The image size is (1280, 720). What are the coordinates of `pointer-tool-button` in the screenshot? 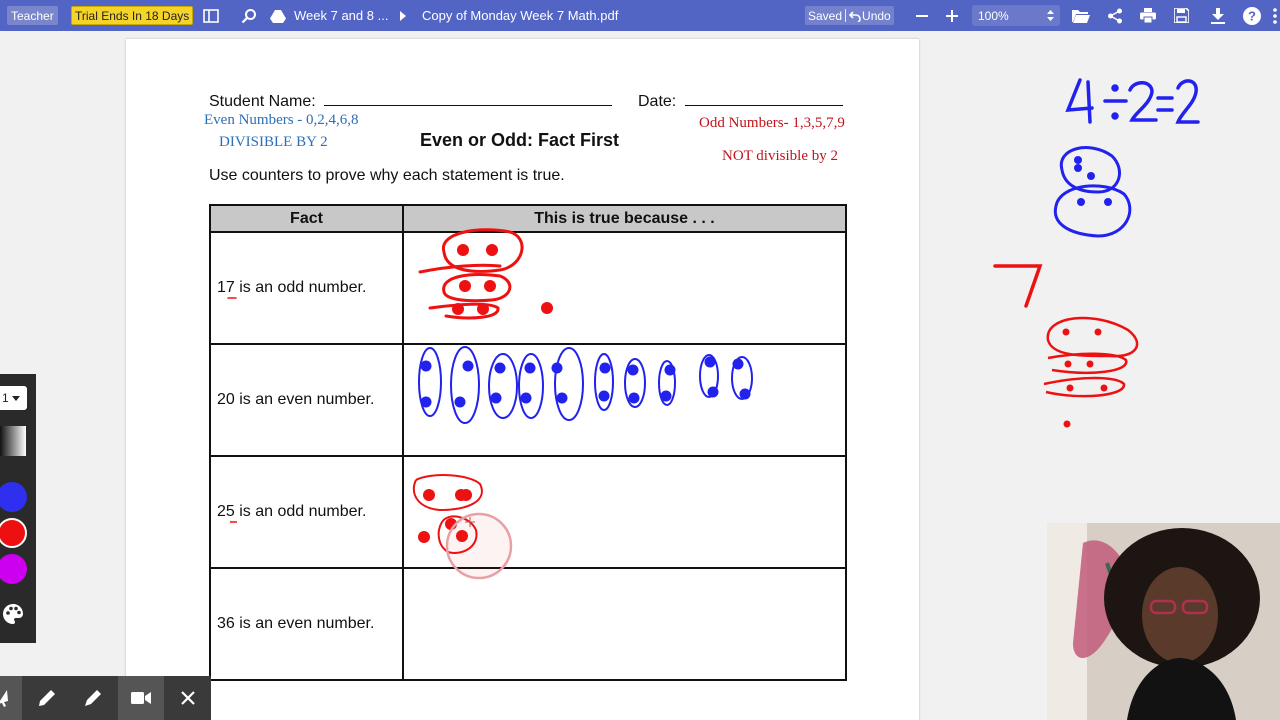 It's located at (11, 698).